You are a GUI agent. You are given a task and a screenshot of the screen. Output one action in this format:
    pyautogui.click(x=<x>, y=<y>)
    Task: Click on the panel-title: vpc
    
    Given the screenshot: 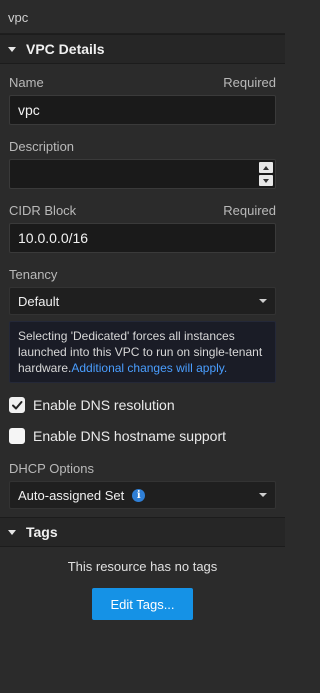 What is the action you would take?
    pyautogui.click(x=142, y=17)
    